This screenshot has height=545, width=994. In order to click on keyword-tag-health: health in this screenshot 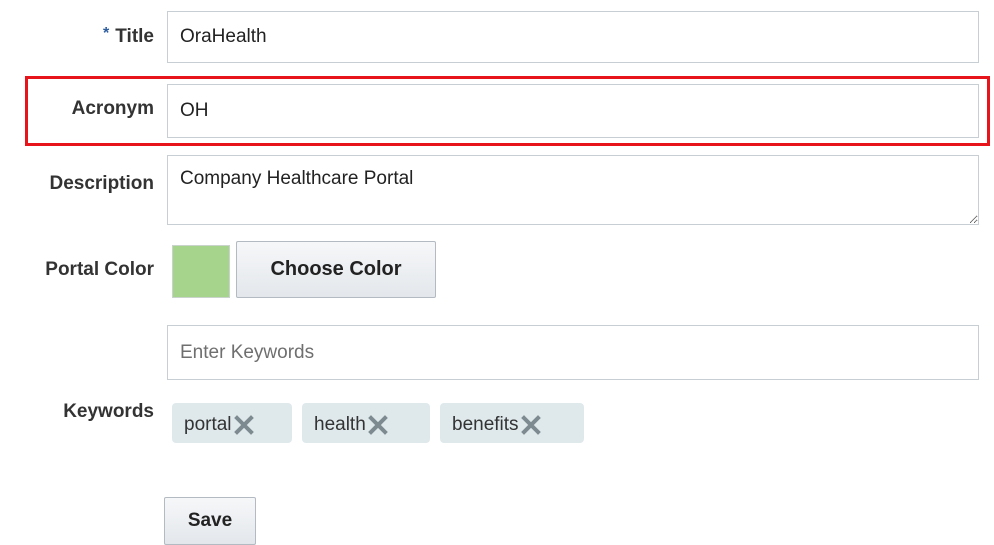, I will do `click(366, 423)`.